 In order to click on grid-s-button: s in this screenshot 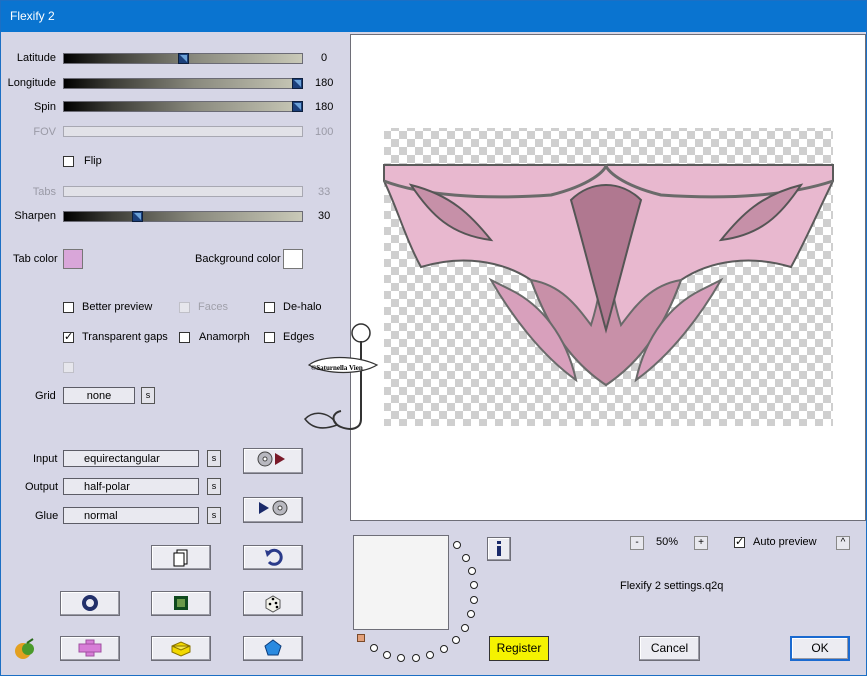, I will do `click(148, 395)`.